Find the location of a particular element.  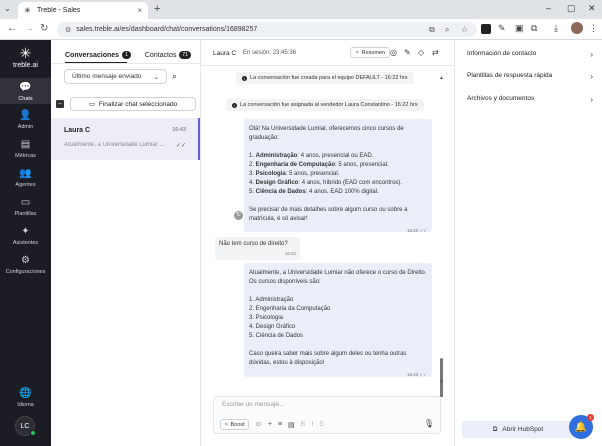

templates-icon: ▭ is located at coordinates (25, 202).